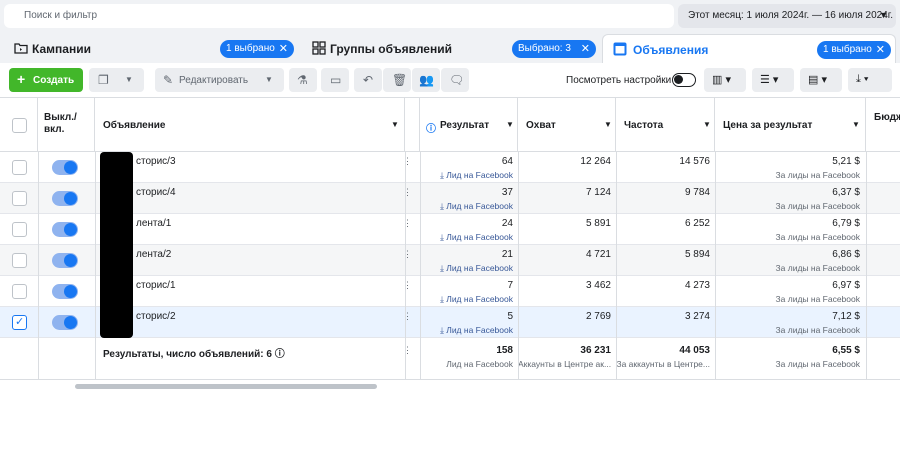 The height and width of the screenshot is (464, 900). What do you see at coordinates (504, 350) in the screenshot?
I see `total-results: 158` at bounding box center [504, 350].